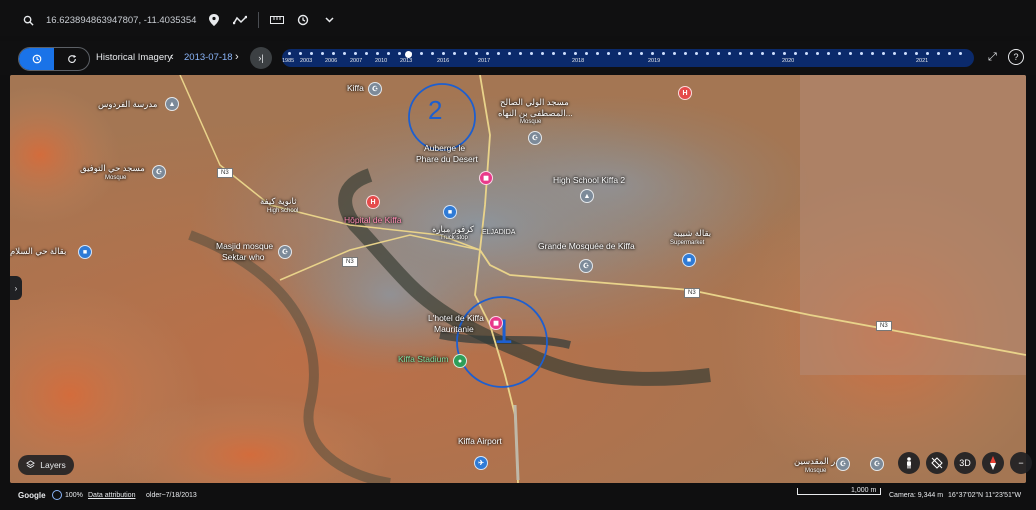 The width and height of the screenshot is (1036, 510). I want to click on layers-button: Layers, so click(46, 465).